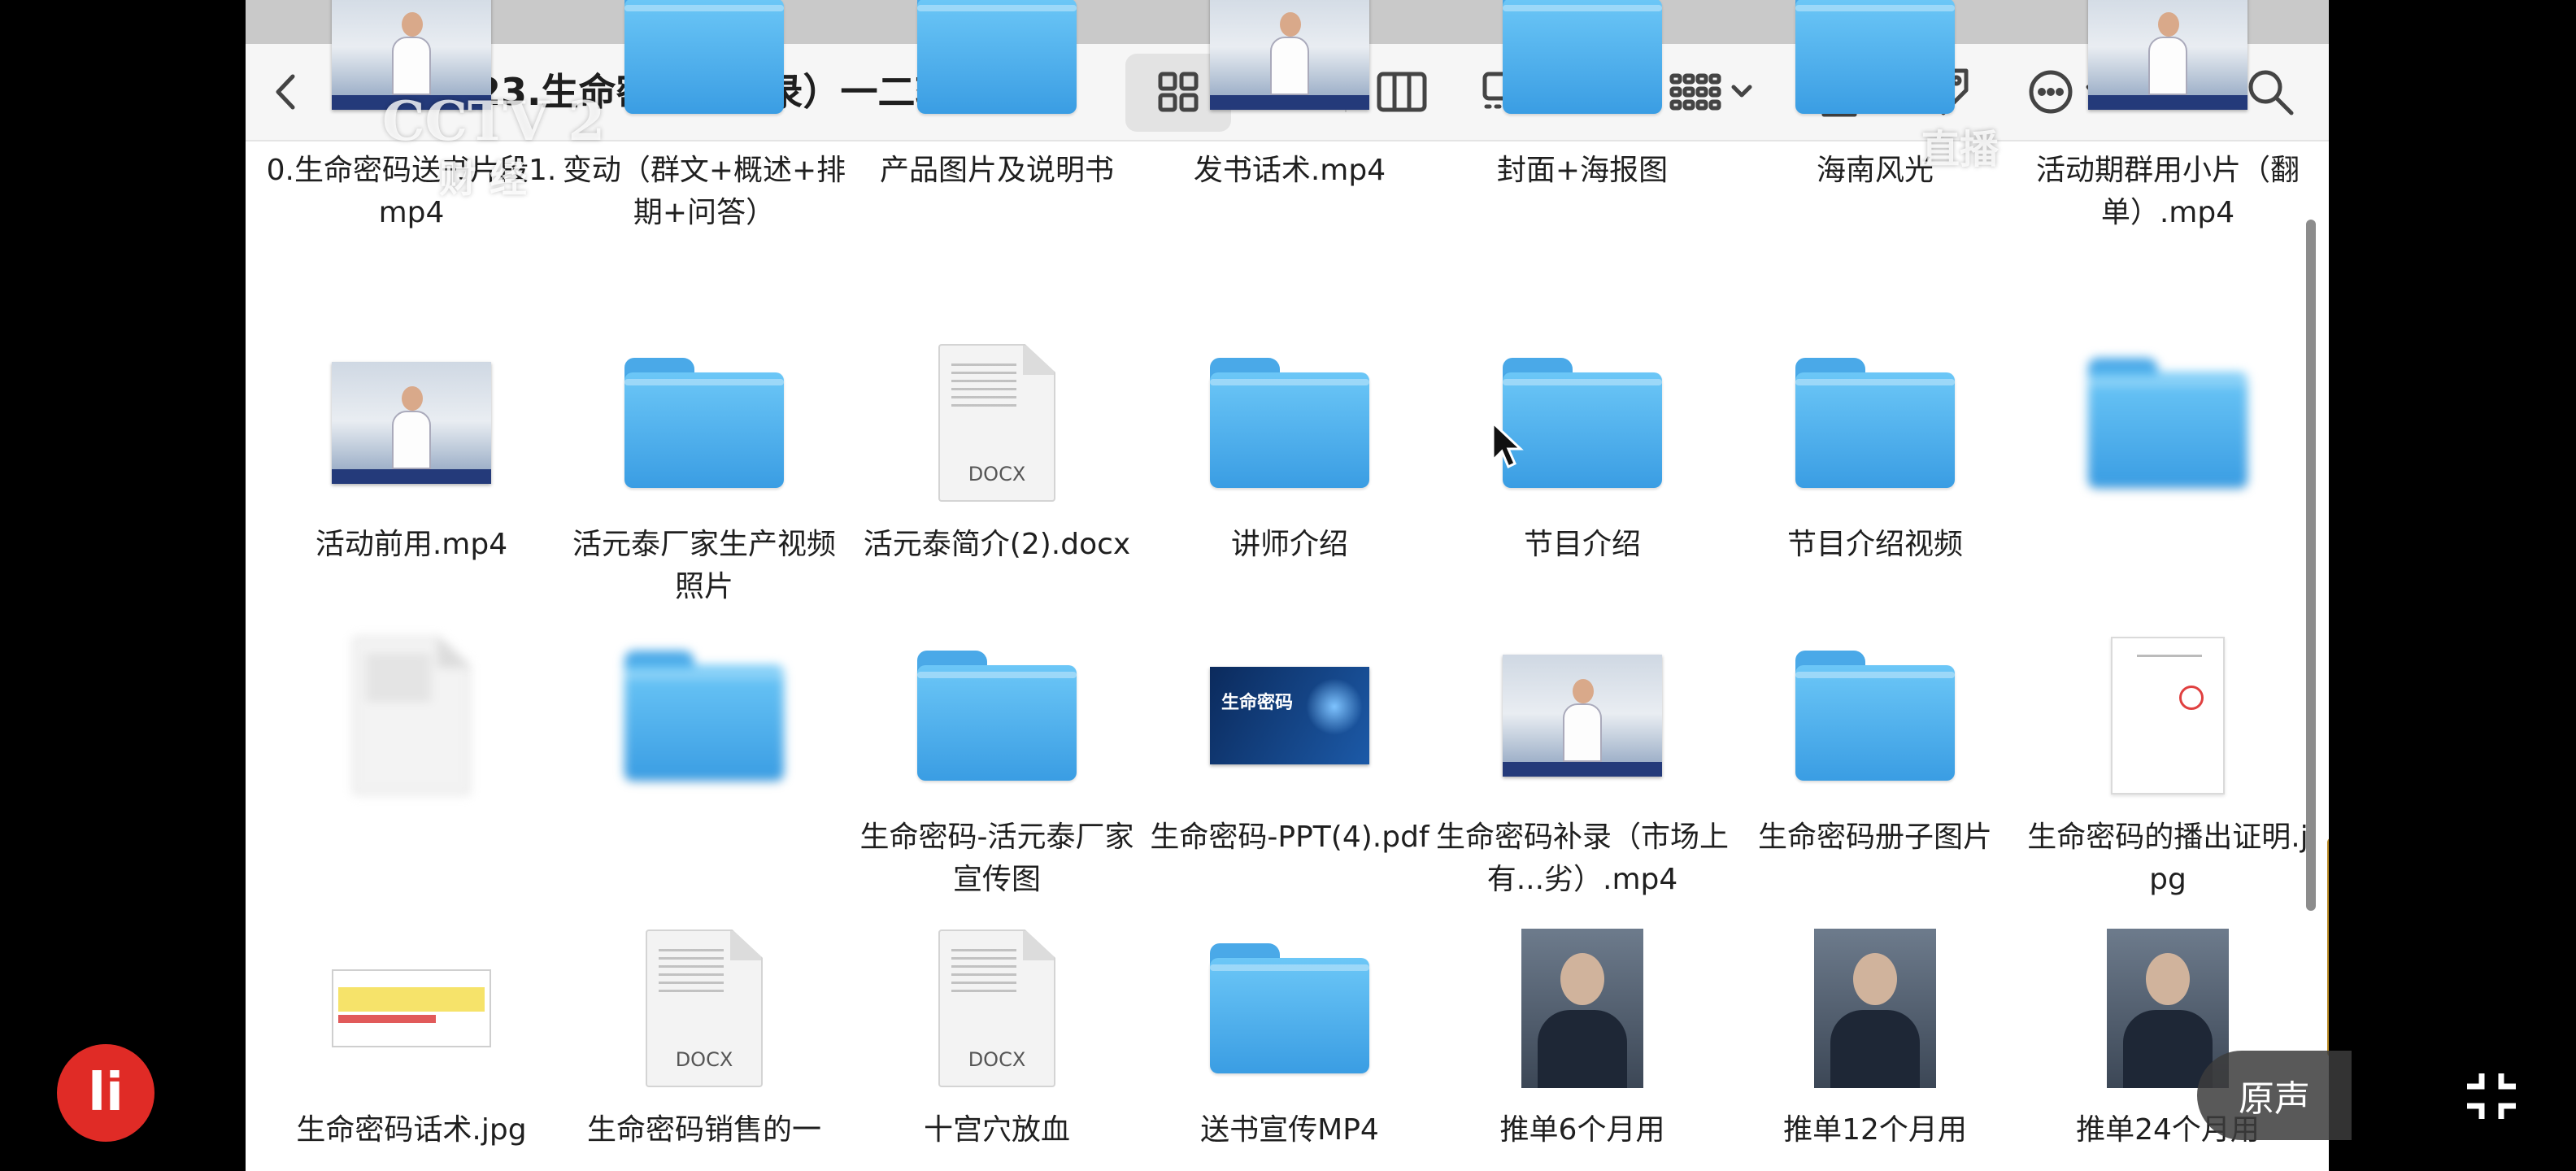  Describe the element at coordinates (704, 191) in the screenshot. I see `file-name: 变动（群文+概述+排期+问答）` at that location.